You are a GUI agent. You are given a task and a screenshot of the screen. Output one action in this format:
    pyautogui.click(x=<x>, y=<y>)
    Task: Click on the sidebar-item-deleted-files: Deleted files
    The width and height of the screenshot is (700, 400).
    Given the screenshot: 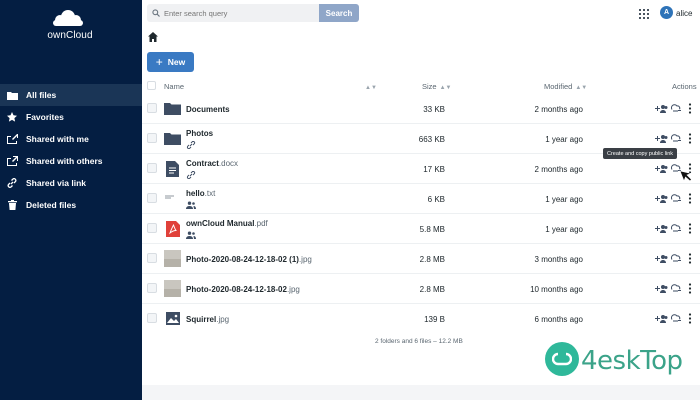 What is the action you would take?
    pyautogui.click(x=71, y=205)
    